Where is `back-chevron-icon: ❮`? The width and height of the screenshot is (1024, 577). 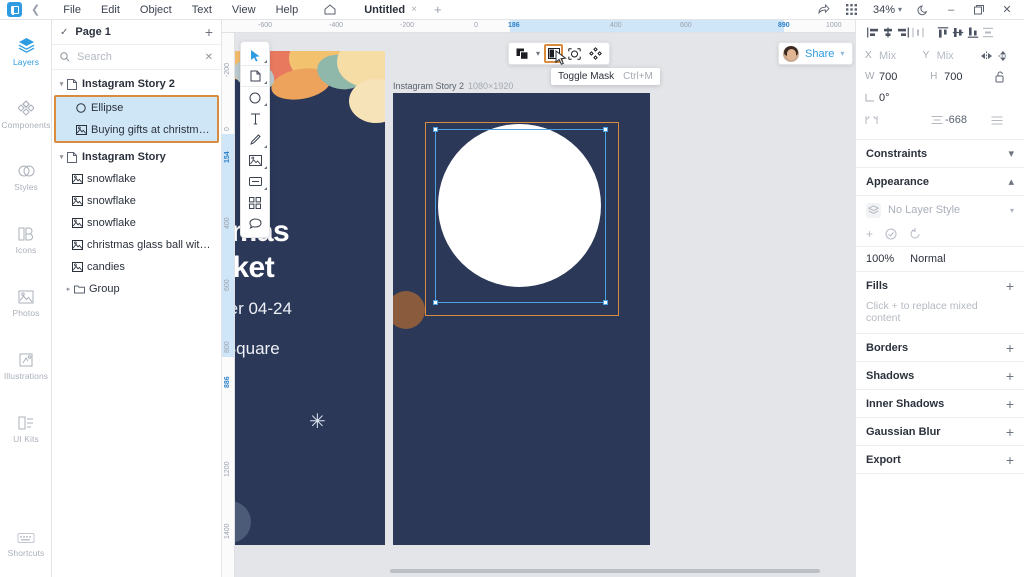
back-chevron-icon: ❮ is located at coordinates (35, 9).